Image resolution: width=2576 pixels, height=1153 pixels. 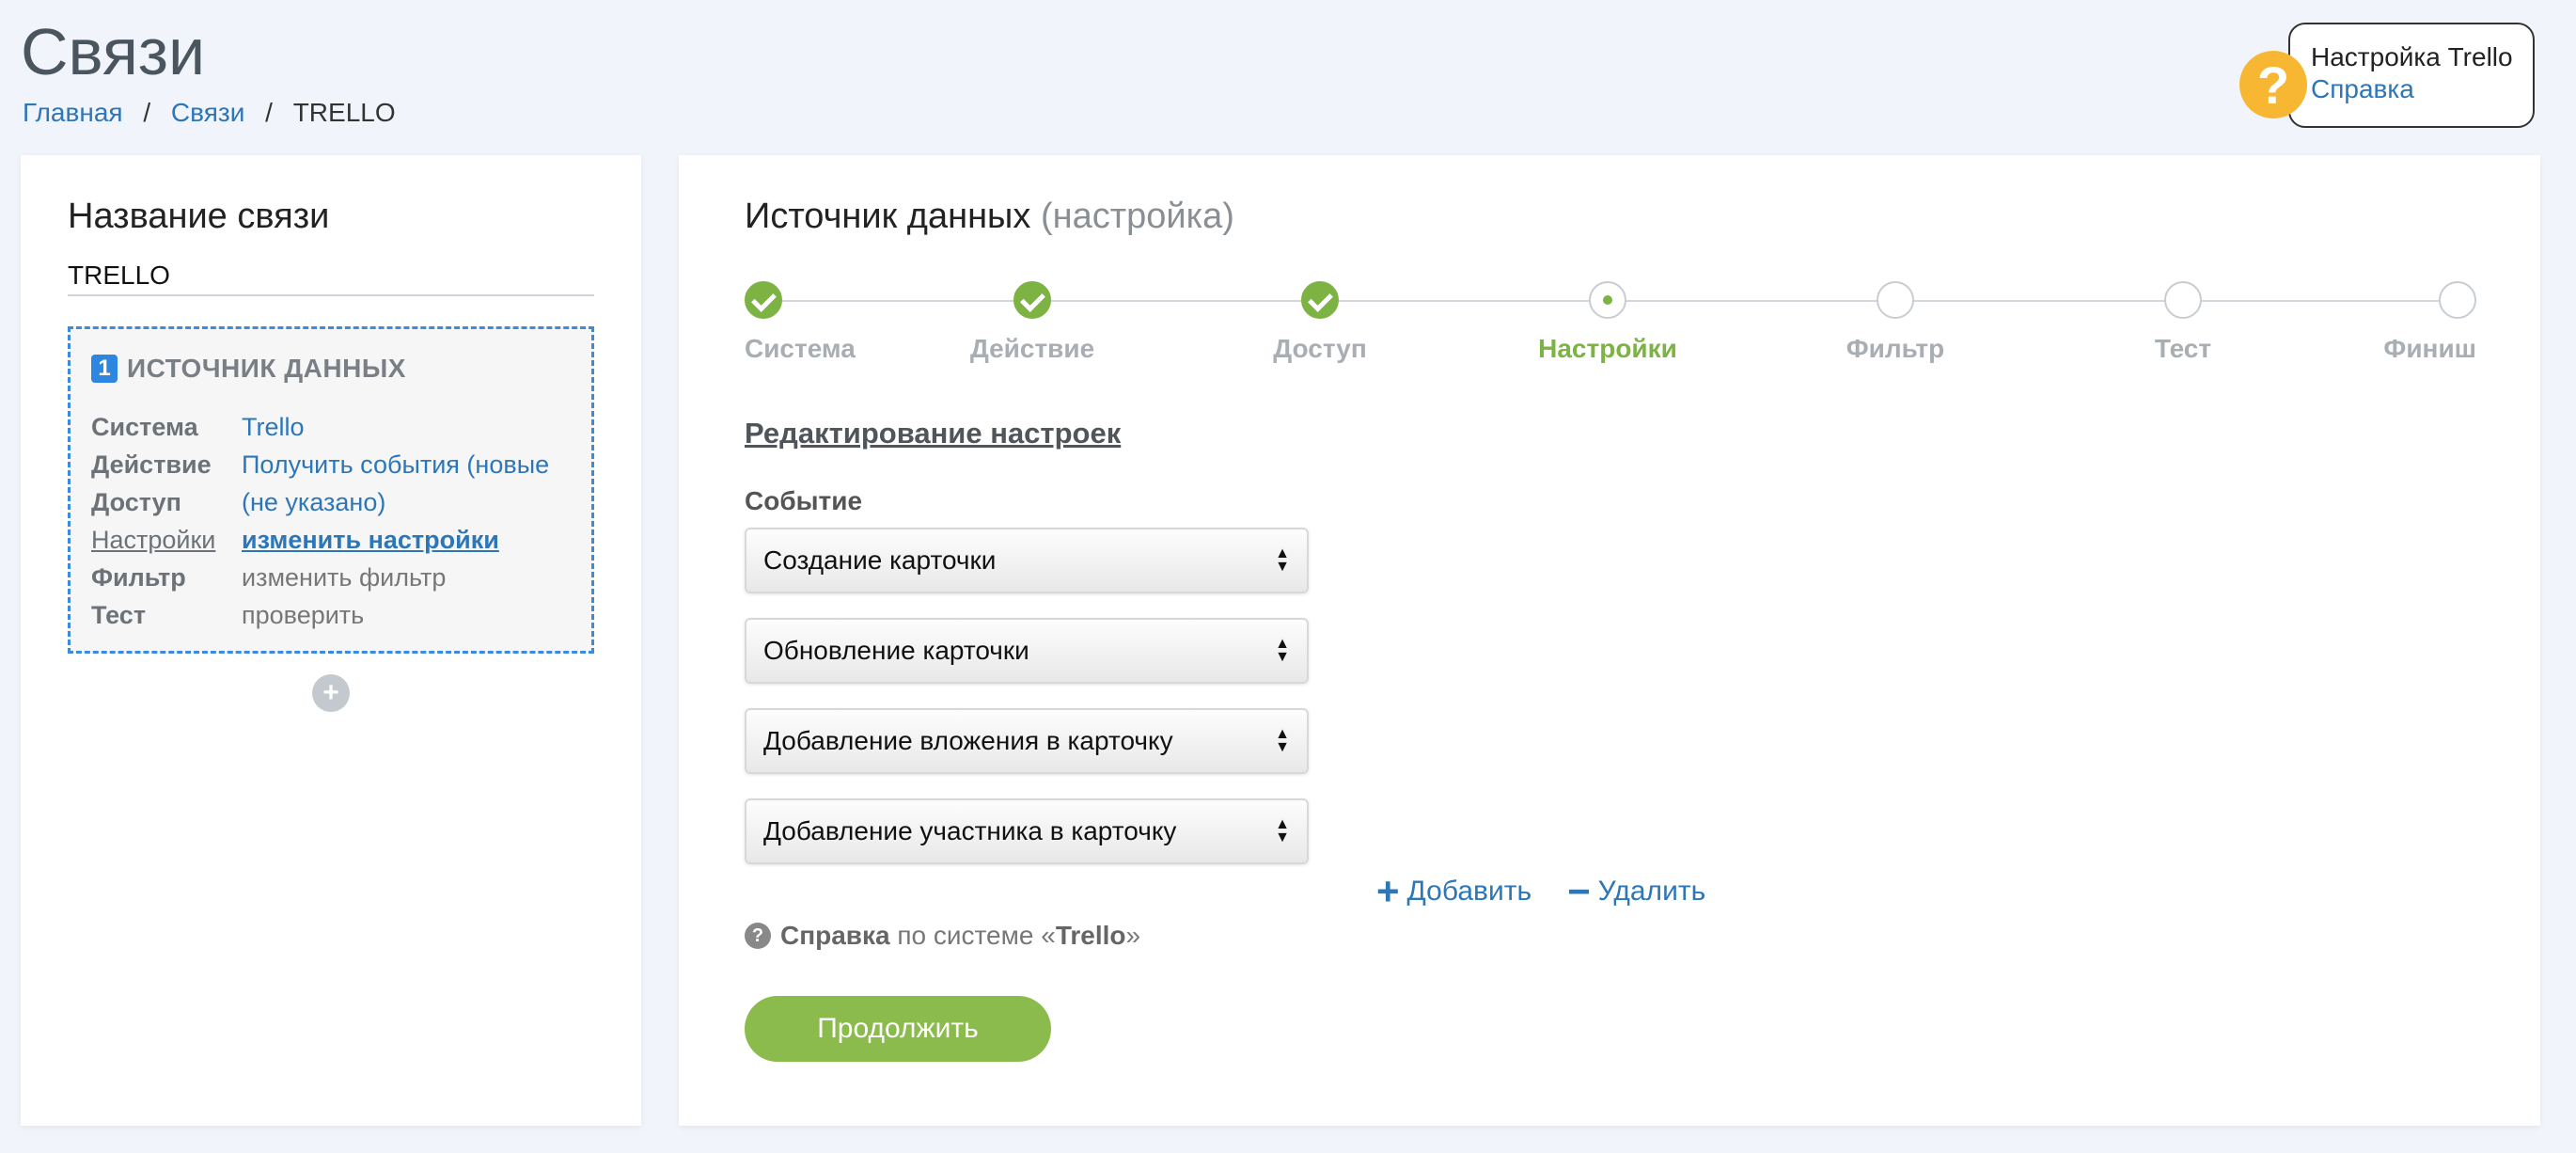 I want to click on connection-name-title: Название связи, so click(x=199, y=216).